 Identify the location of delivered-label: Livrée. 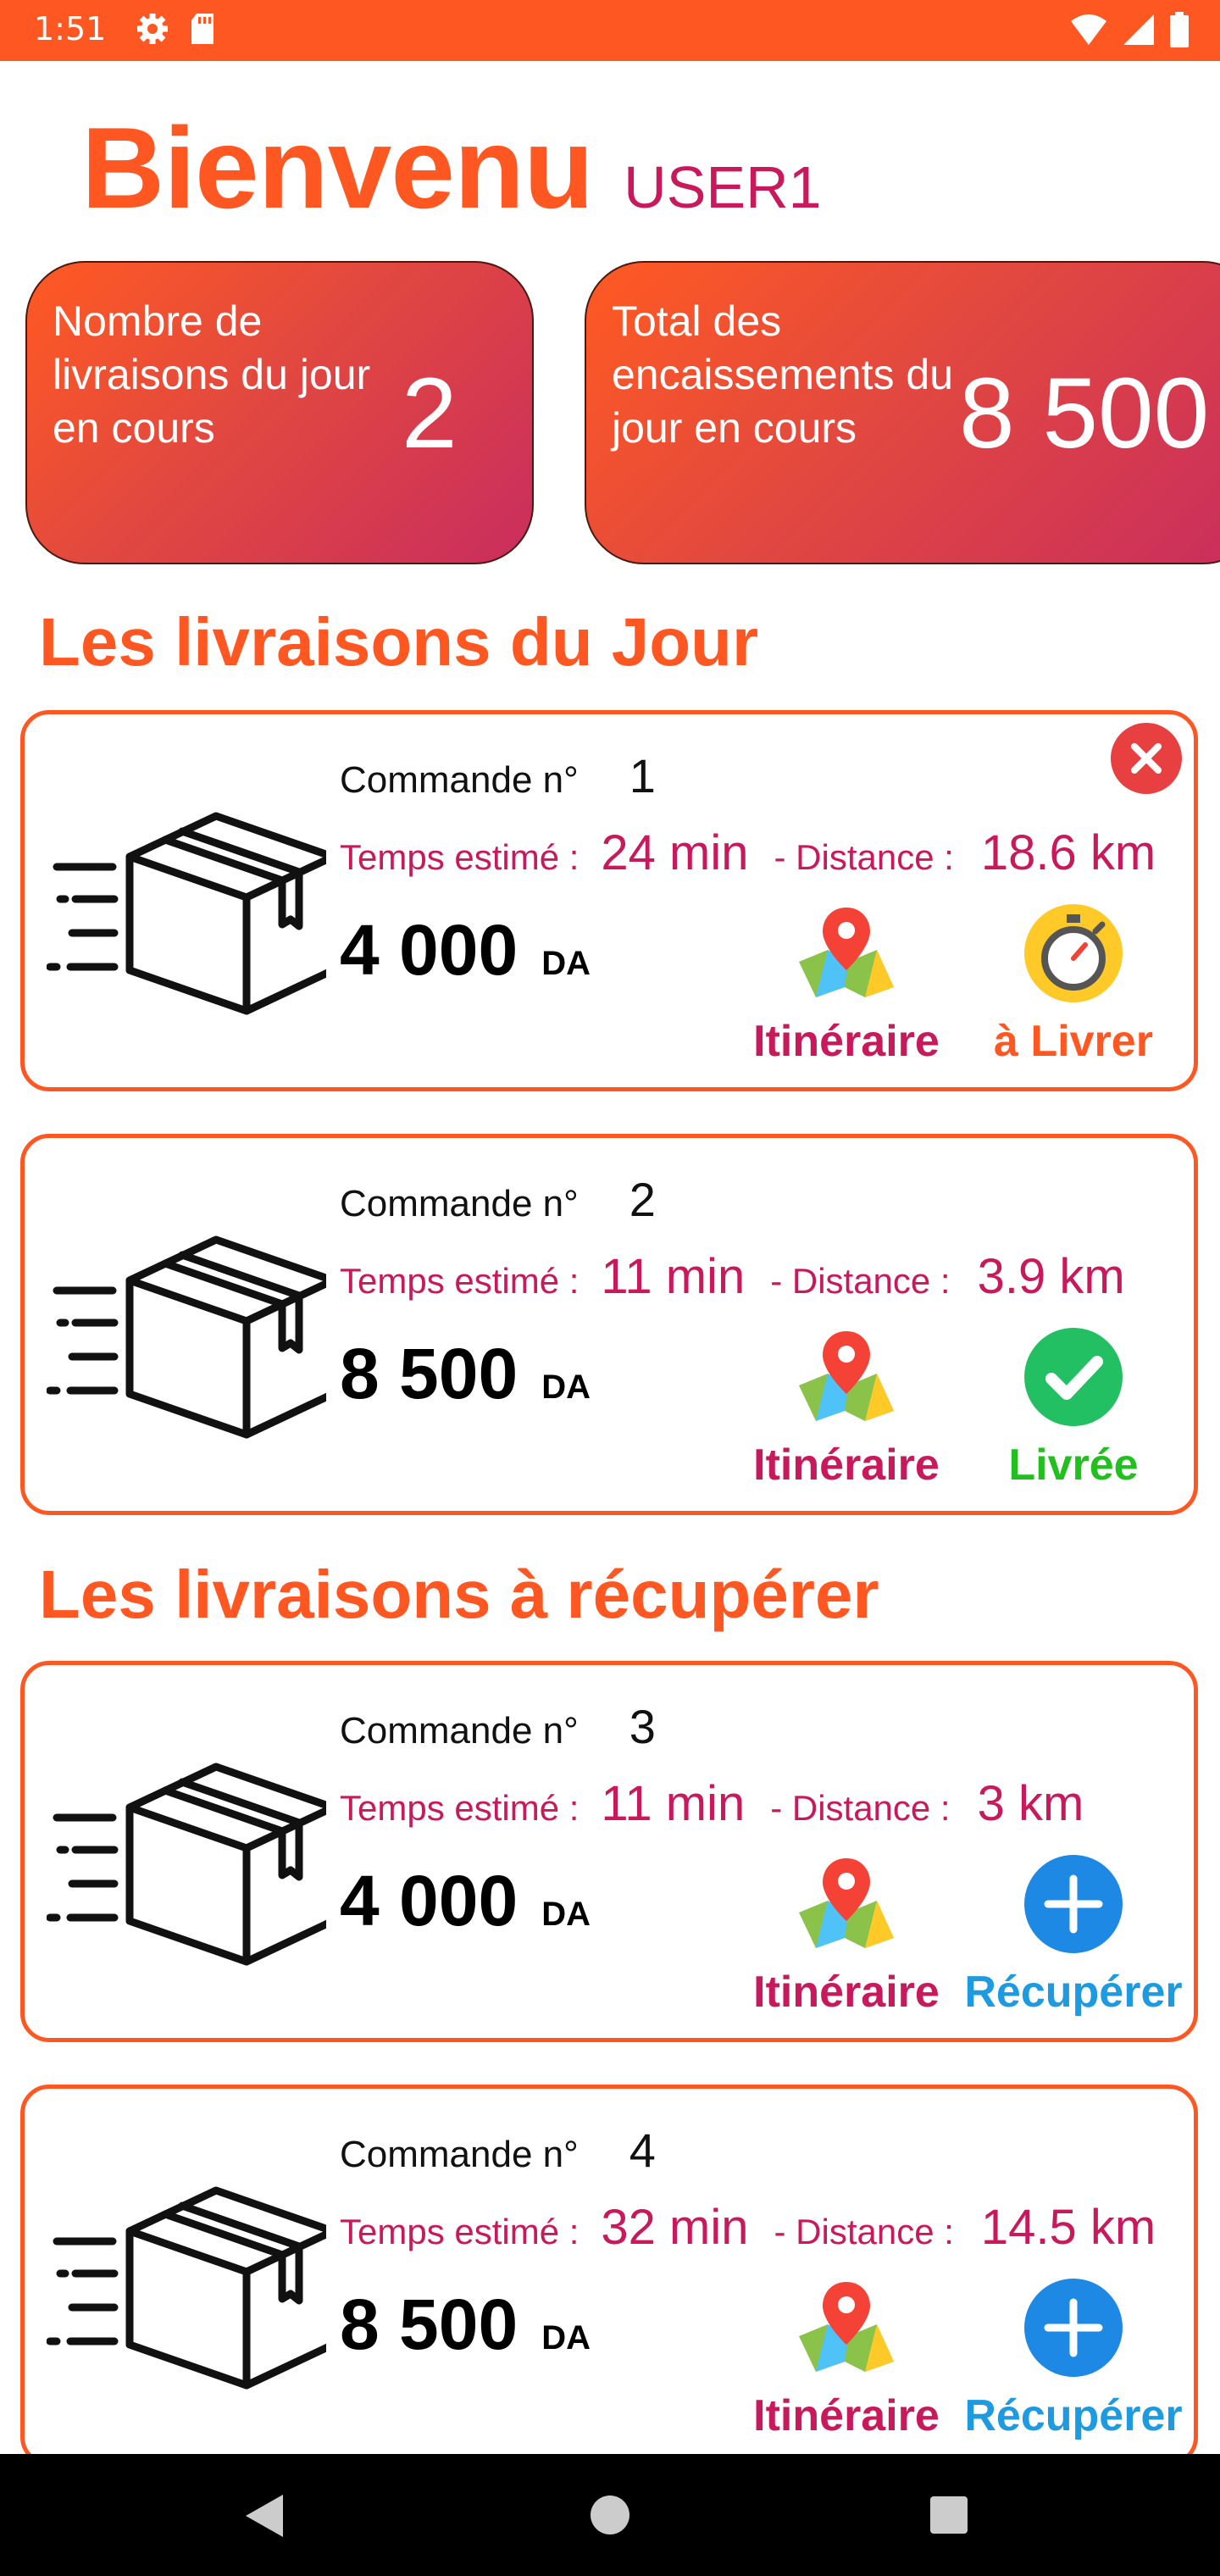
(1073, 1465).